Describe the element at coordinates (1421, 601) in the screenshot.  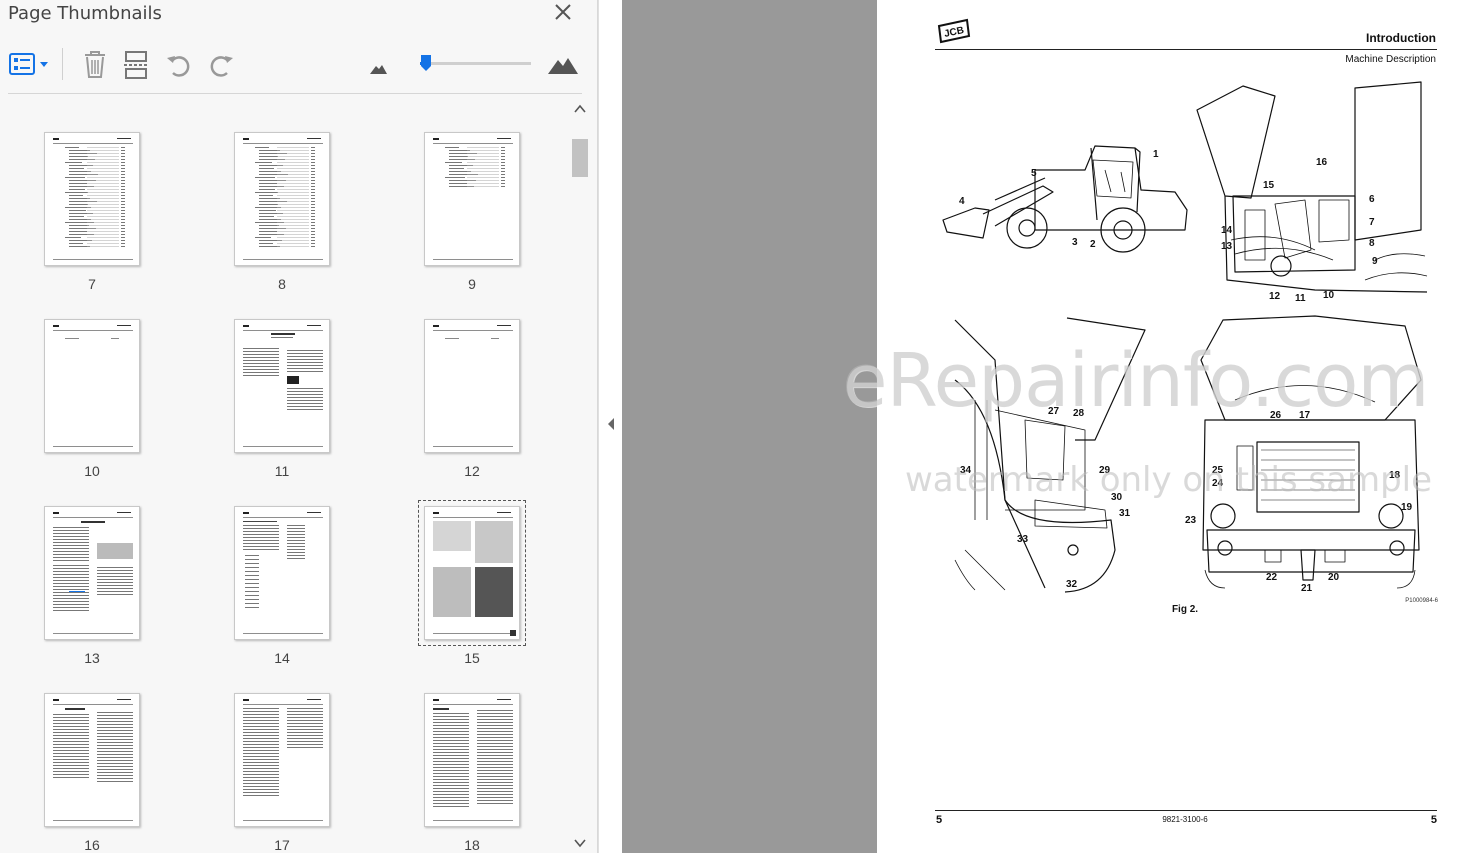
I see `figure-reference: P1000984-6` at that location.